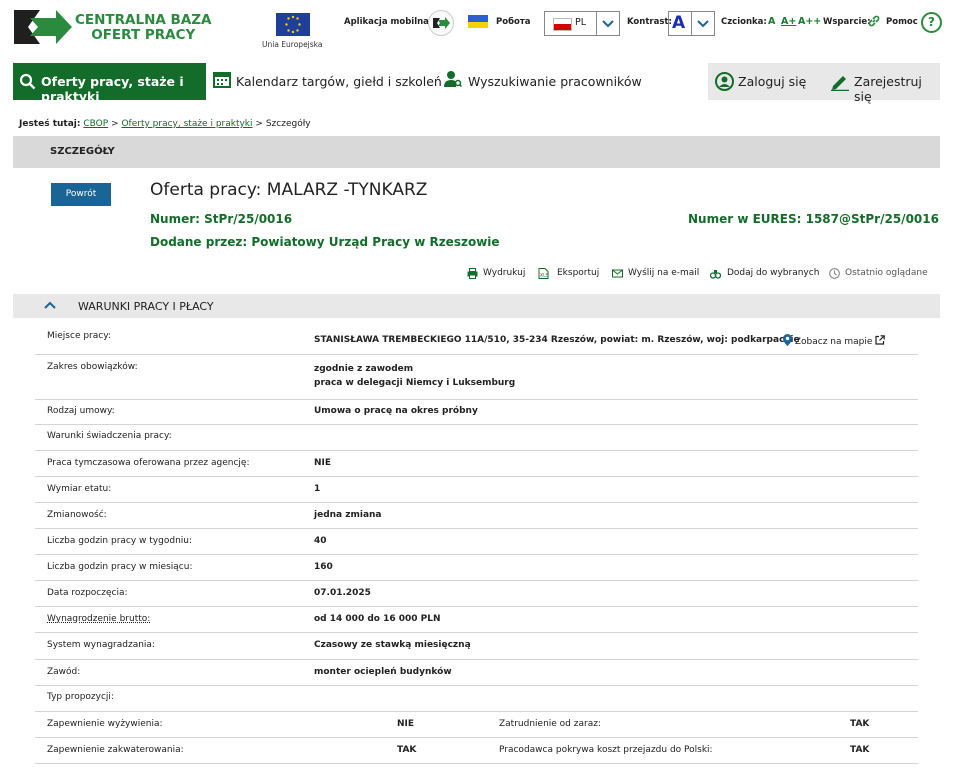  Describe the element at coordinates (383, 672) in the screenshot. I see `detail-value: monter ociepleń budynków` at that location.